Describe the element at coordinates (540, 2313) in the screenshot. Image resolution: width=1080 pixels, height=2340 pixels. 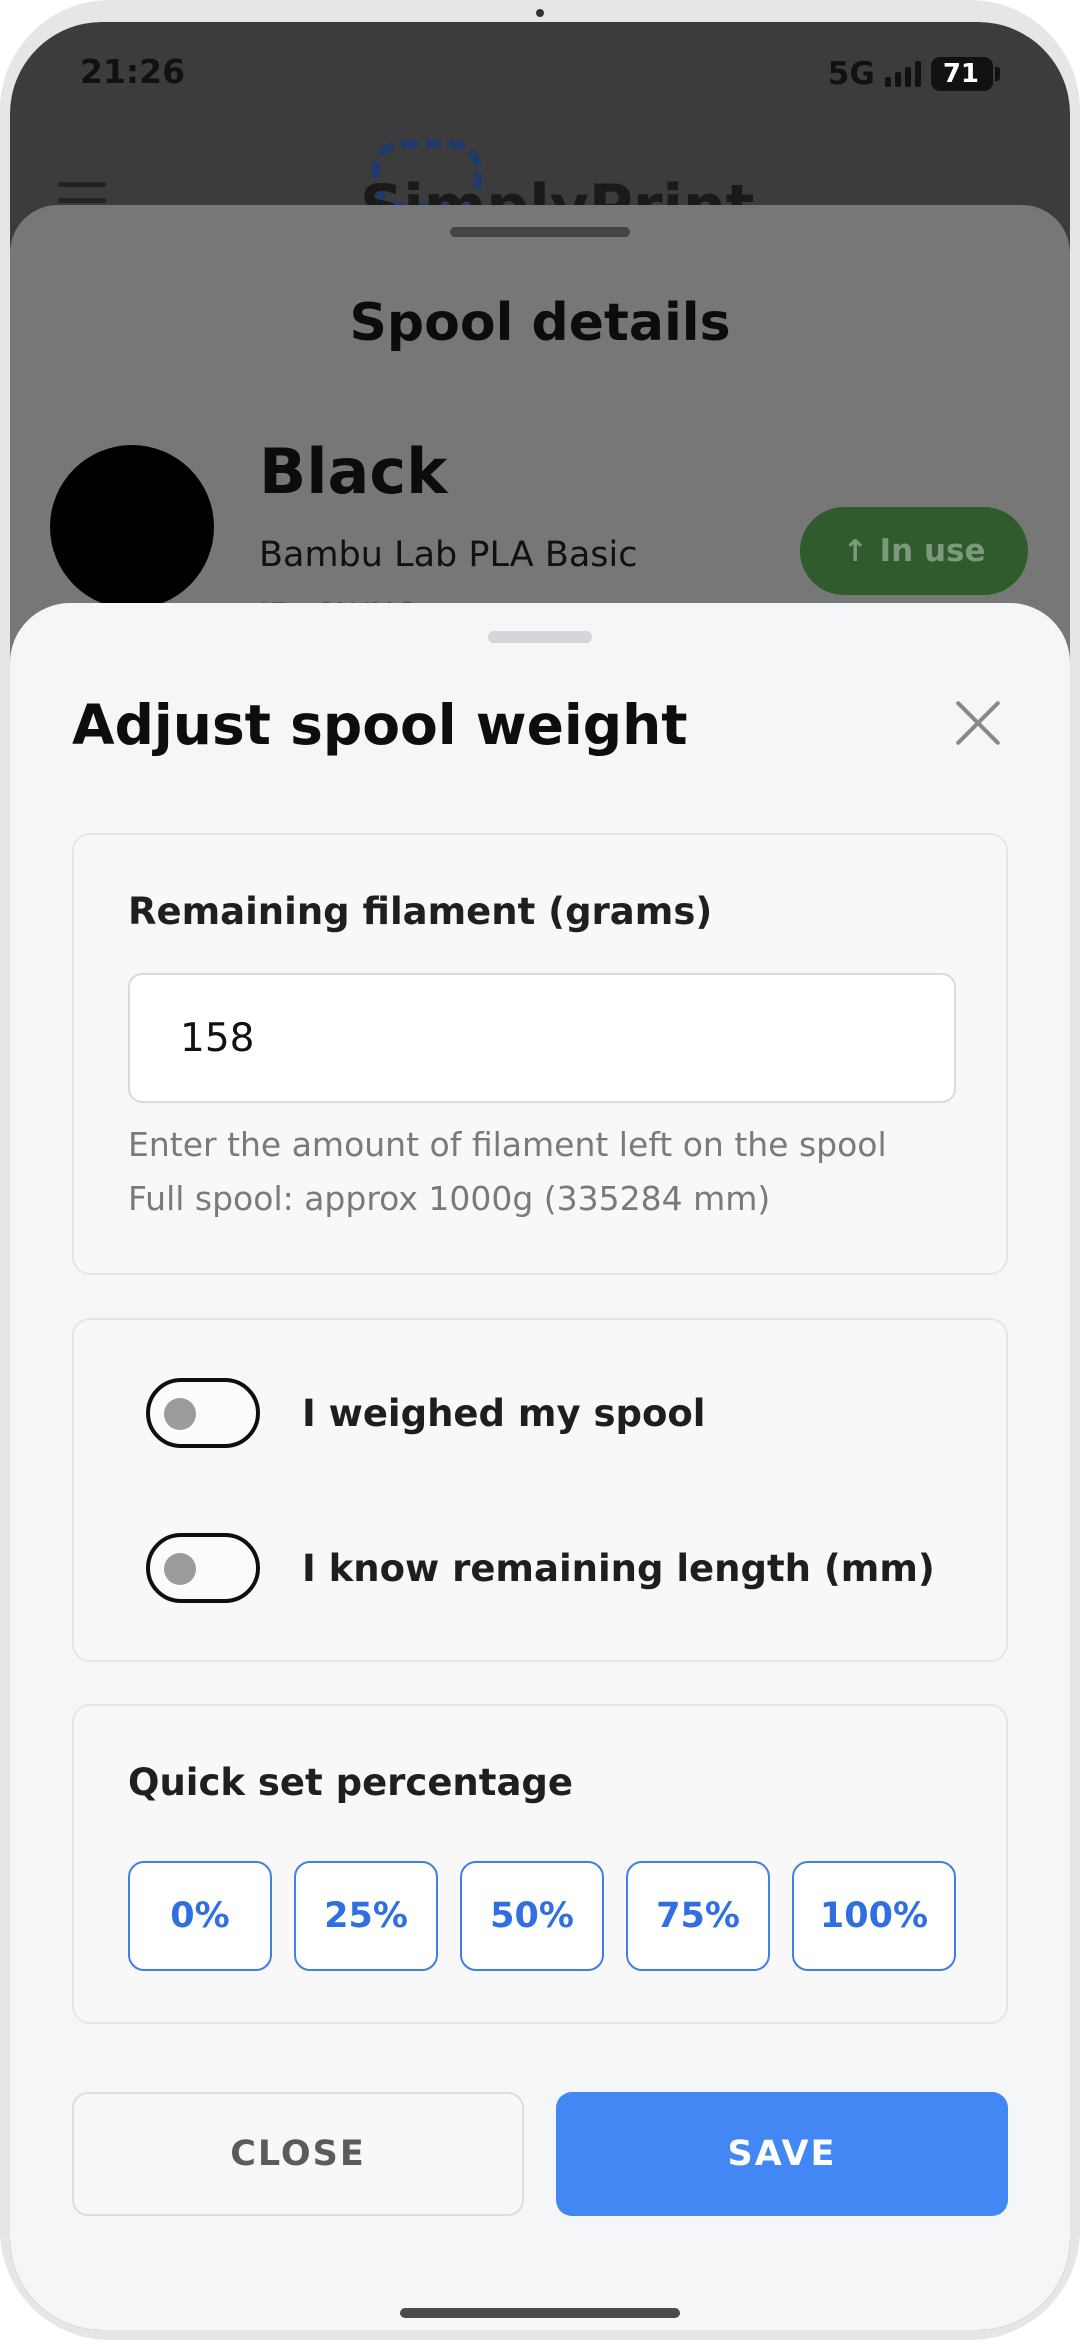
I see `home-indicator` at that location.